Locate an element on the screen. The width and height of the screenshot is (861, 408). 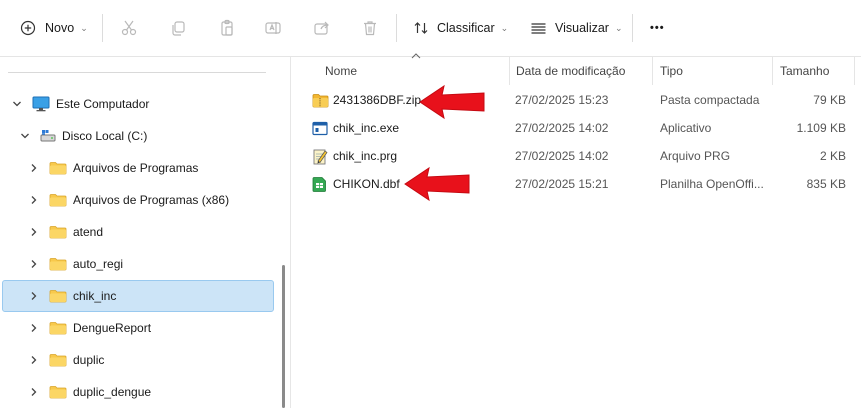
trash-icon is located at coordinates (370, 28).